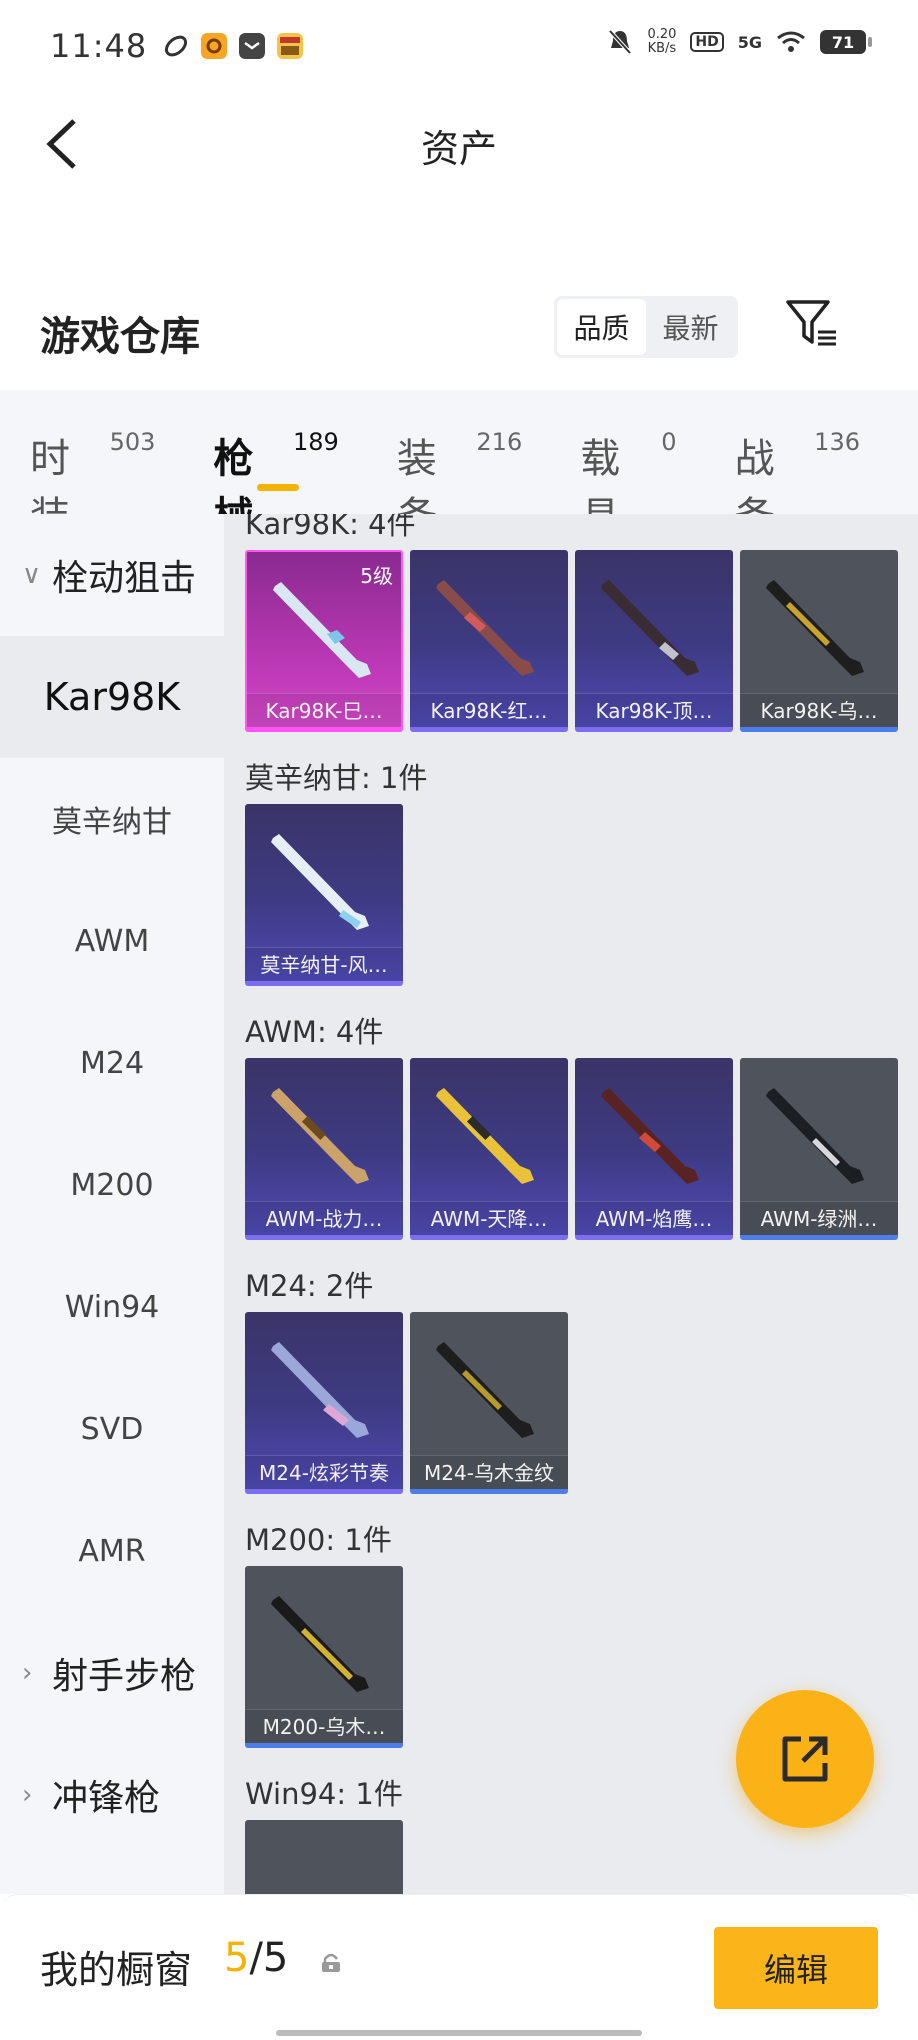  What do you see at coordinates (846, 42) in the screenshot?
I see `battery-icon: 71` at bounding box center [846, 42].